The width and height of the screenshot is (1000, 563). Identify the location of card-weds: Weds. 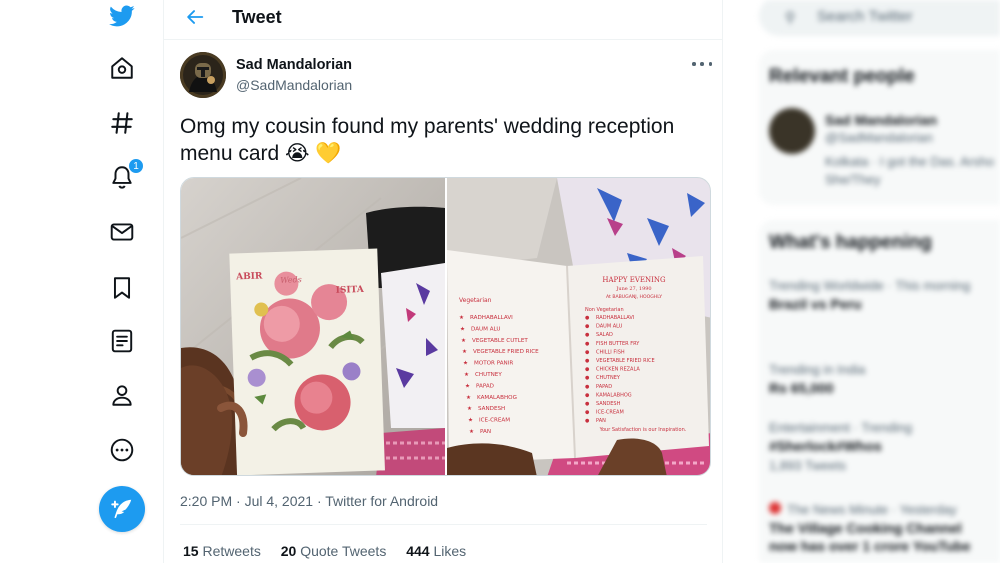
(291, 280).